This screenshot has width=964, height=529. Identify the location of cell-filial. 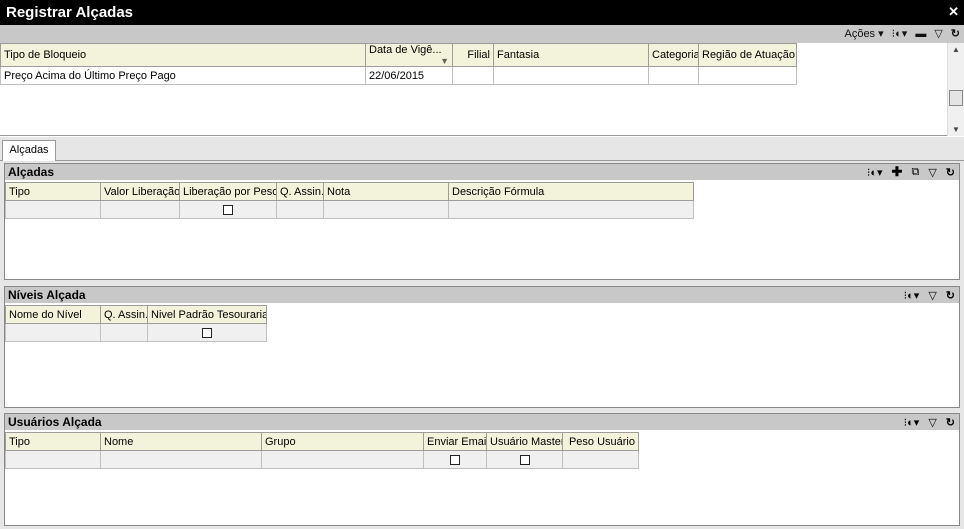
(473, 75).